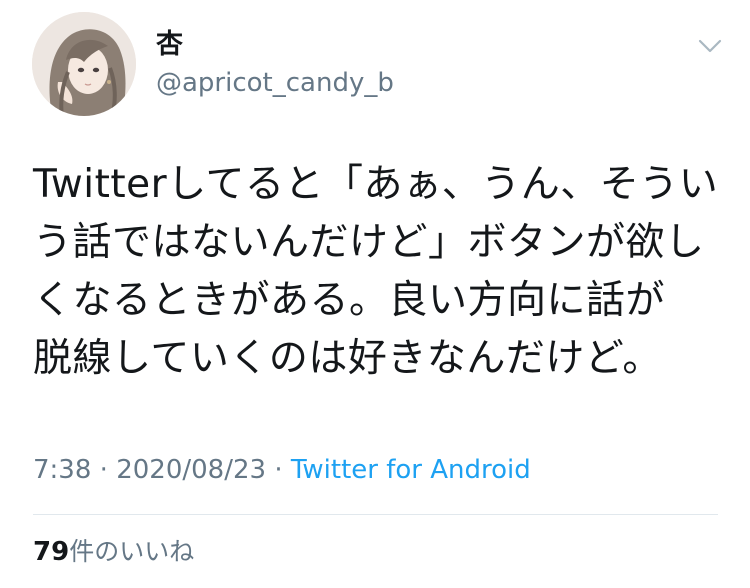 Image resolution: width=750 pixels, height=588 pixels. I want to click on likes-summary: 79件のいいね, so click(113, 552).